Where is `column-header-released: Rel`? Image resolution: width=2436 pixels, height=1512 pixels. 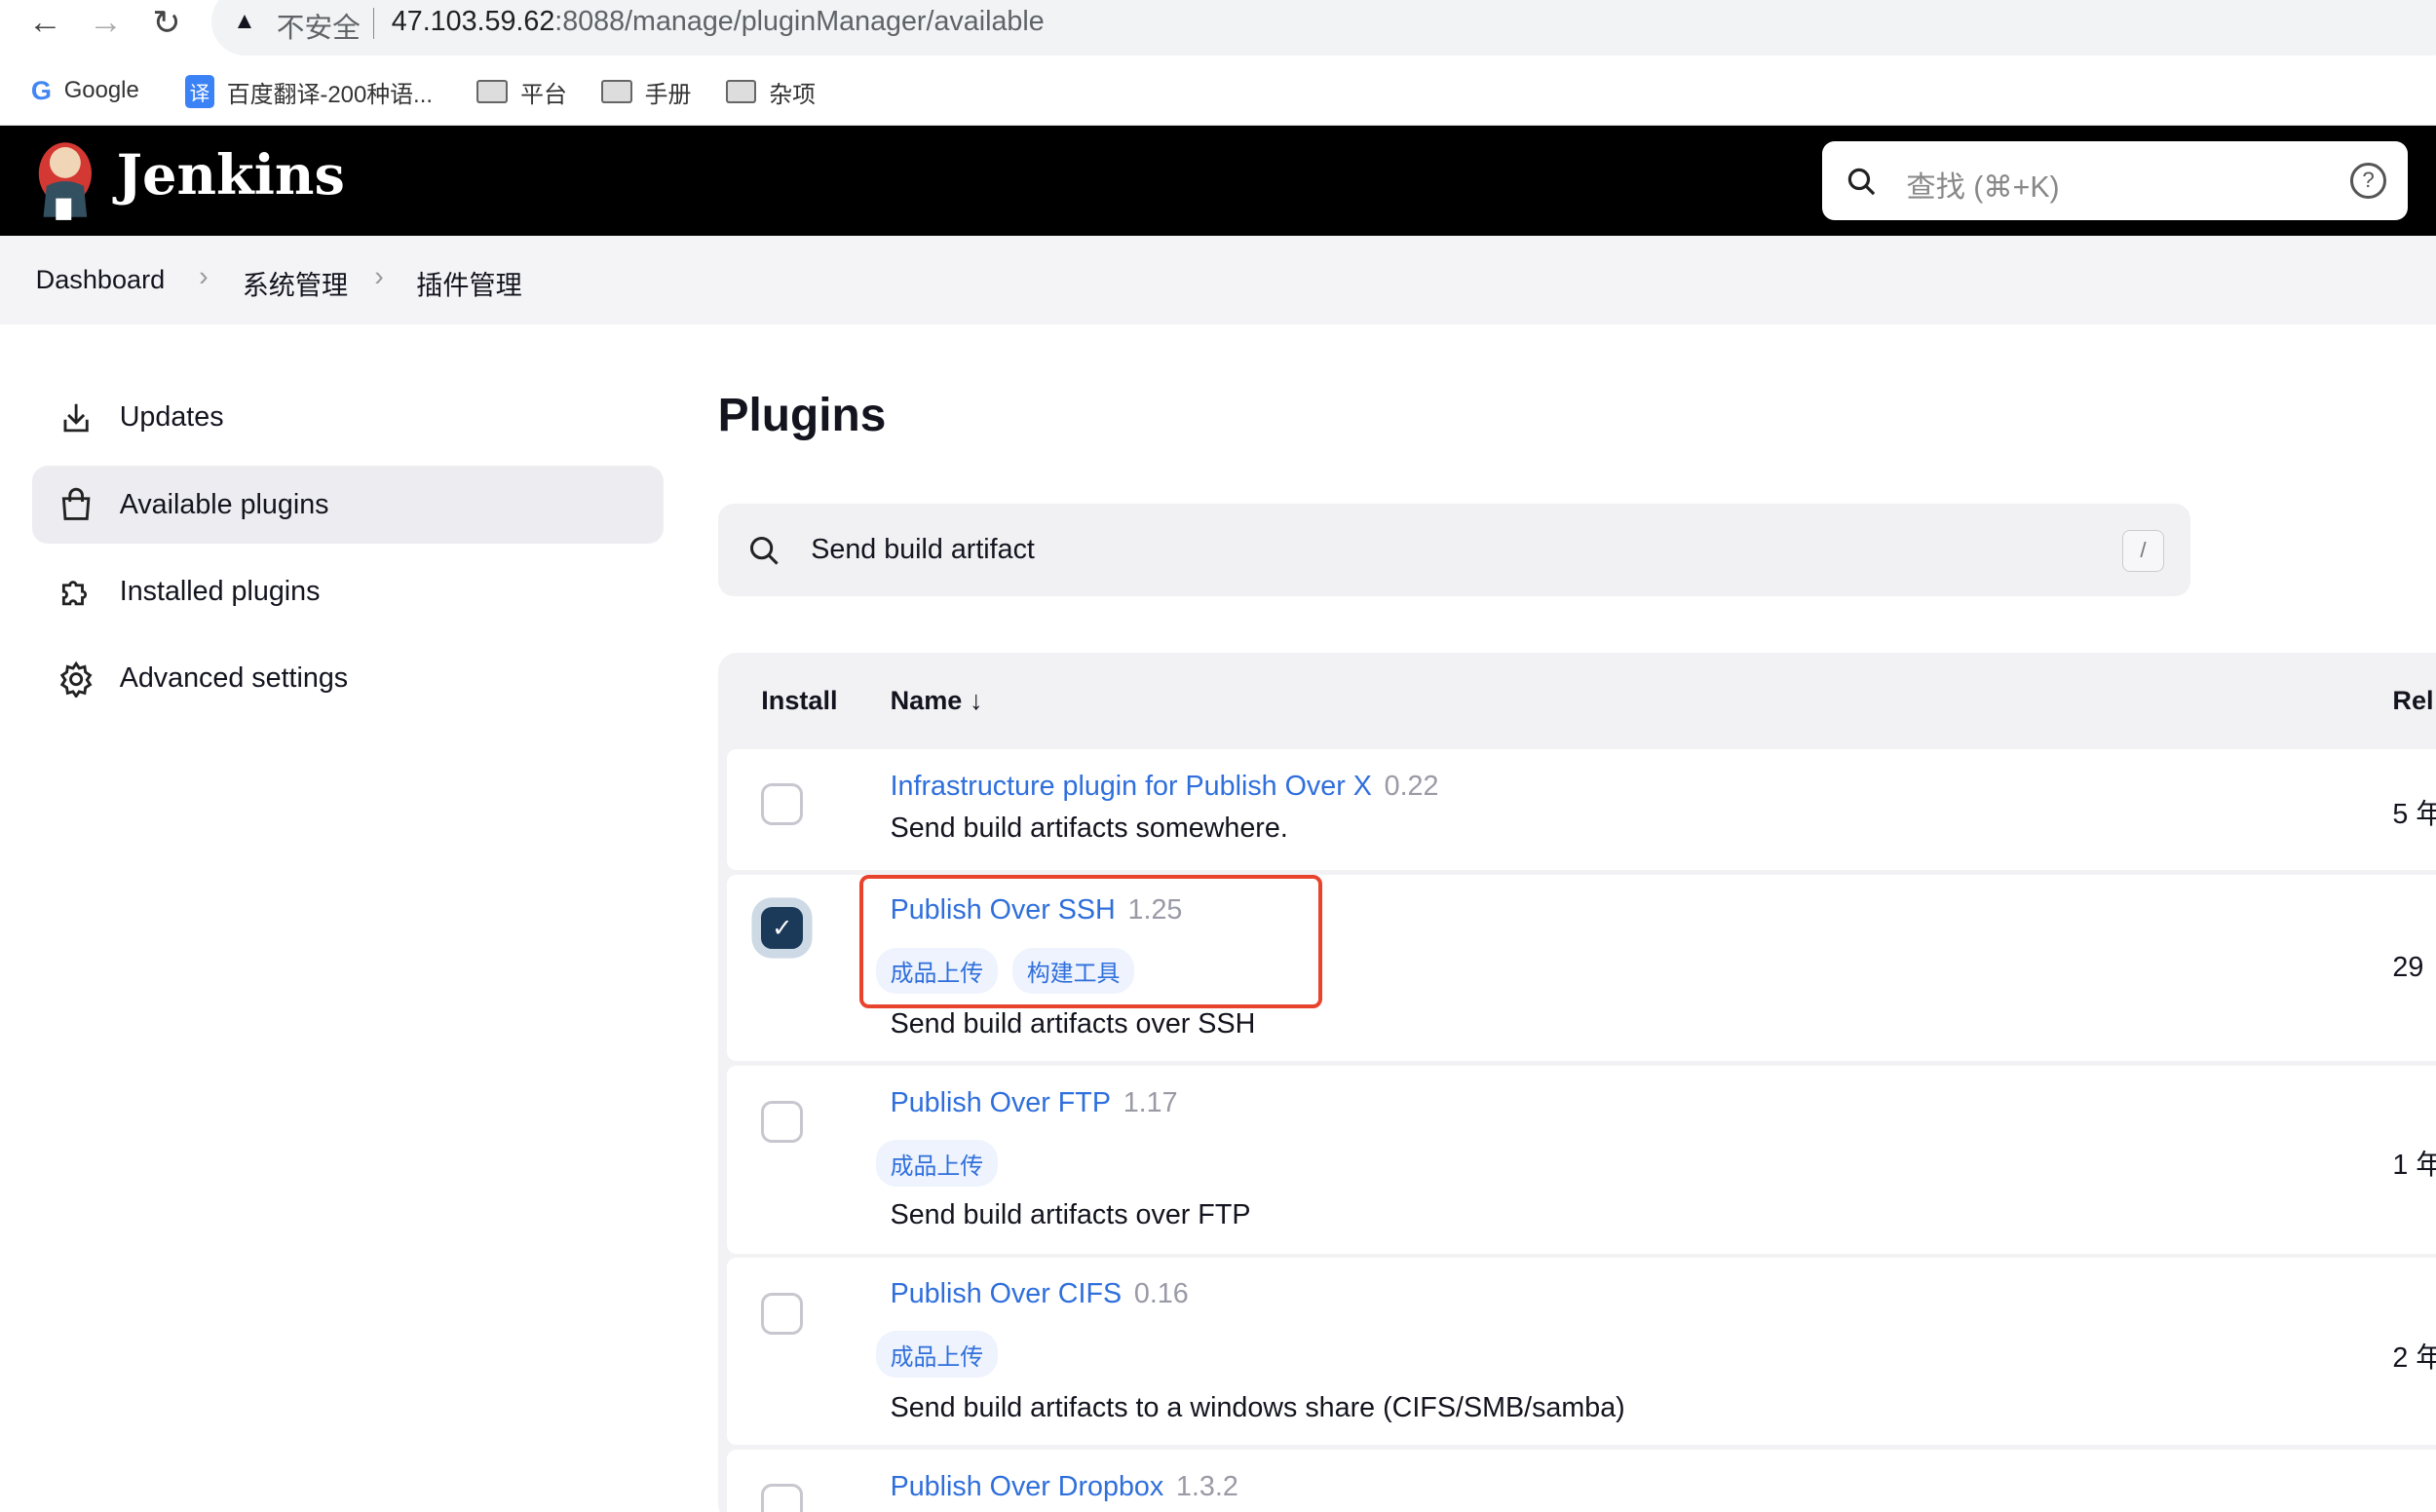
column-header-released: Rel is located at coordinates (2412, 700).